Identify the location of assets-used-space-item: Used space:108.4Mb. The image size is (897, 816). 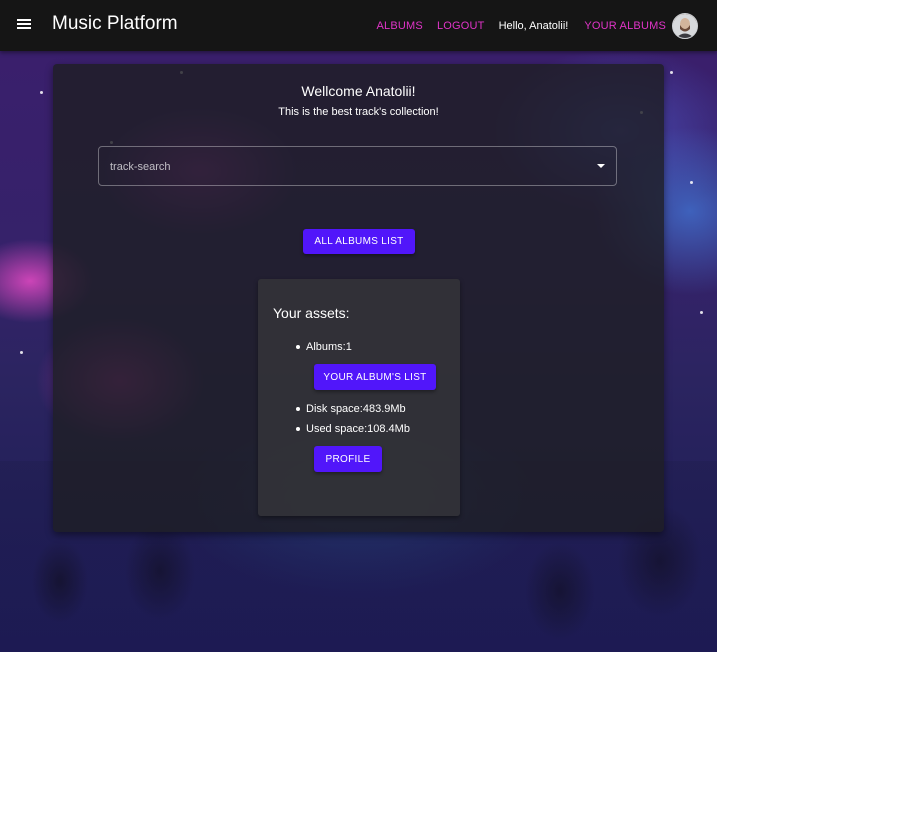
(353, 429).